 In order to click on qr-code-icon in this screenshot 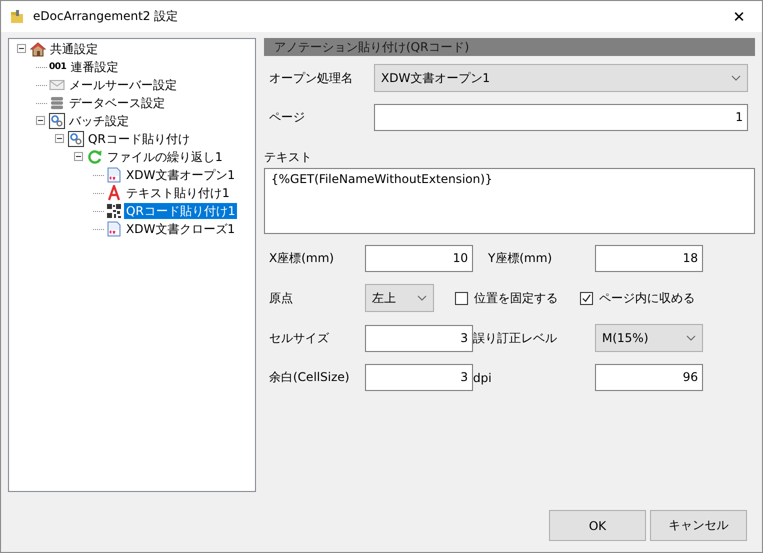, I will do `click(114, 211)`.